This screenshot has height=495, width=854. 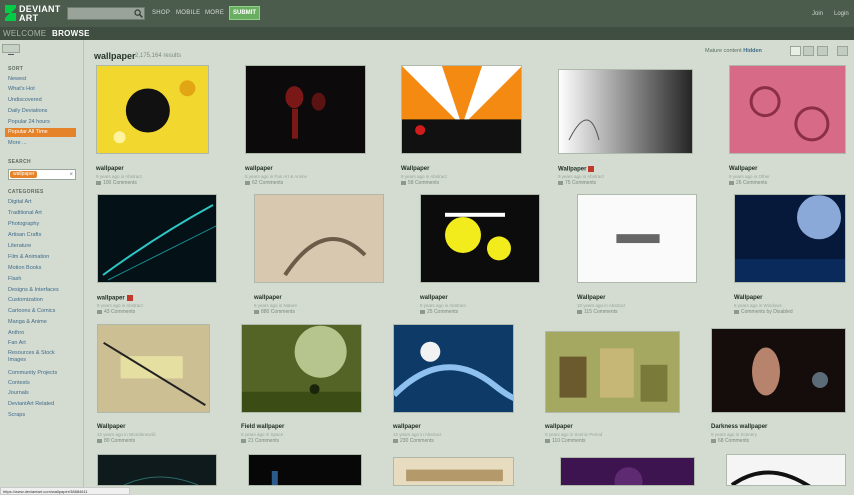 What do you see at coordinates (733, 51) in the screenshot?
I see `mature-filter: Mature content Hidden` at bounding box center [733, 51].